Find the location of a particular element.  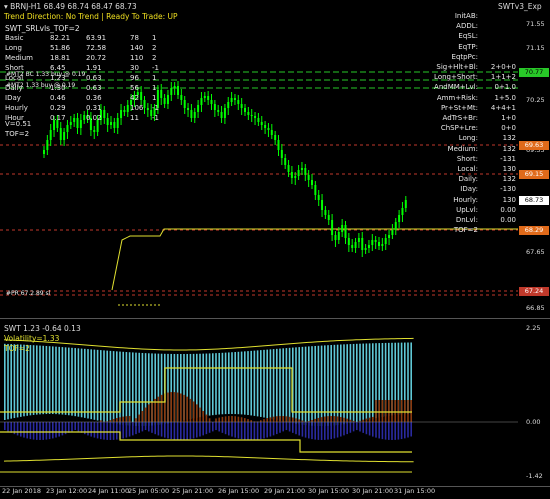

price-tick: 70.25 is located at coordinates (535, 100).